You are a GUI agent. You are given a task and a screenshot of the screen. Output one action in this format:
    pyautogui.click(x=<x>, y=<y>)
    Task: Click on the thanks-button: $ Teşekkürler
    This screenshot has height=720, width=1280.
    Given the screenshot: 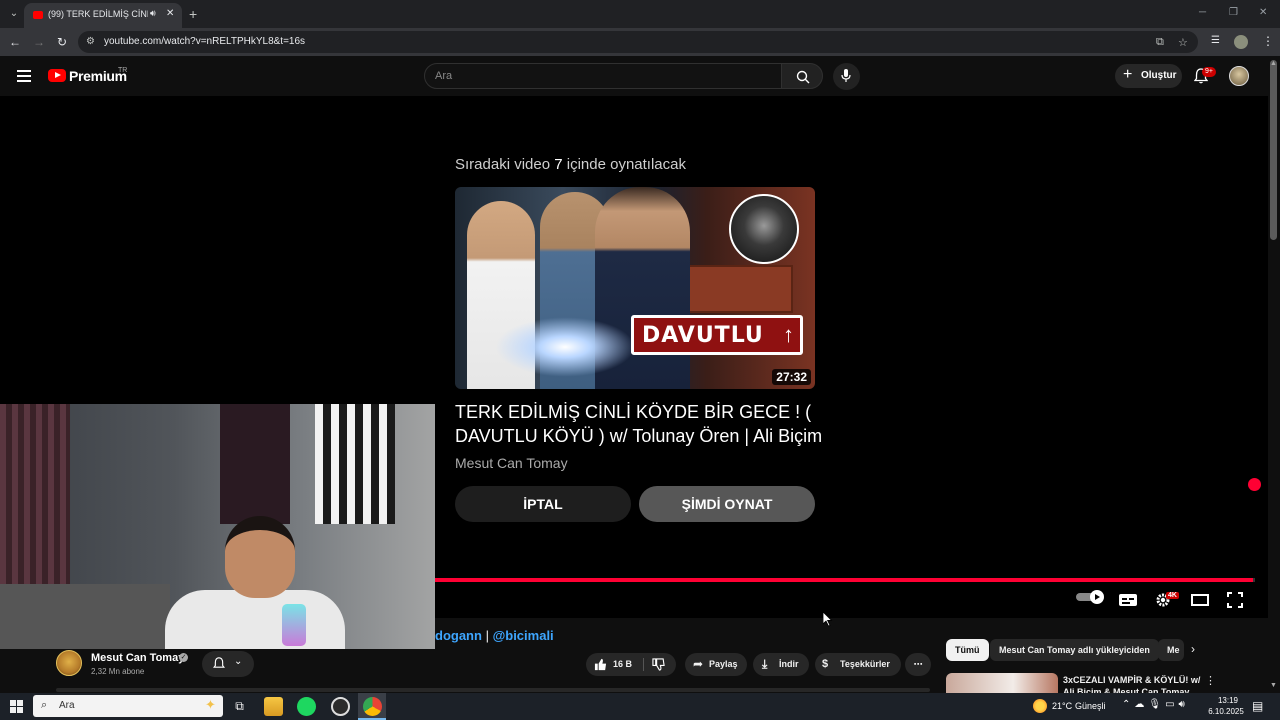 What is the action you would take?
    pyautogui.click(x=858, y=664)
    